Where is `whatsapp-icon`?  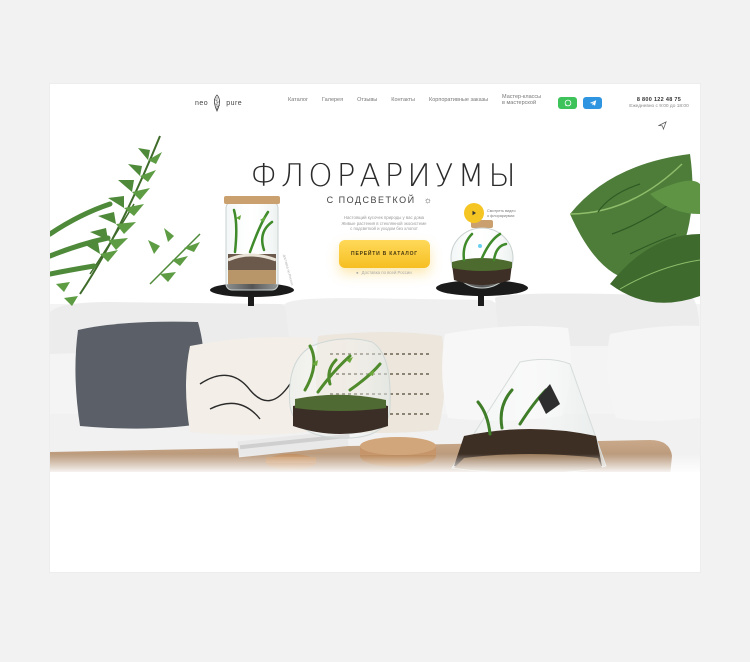 whatsapp-icon is located at coordinates (567, 103).